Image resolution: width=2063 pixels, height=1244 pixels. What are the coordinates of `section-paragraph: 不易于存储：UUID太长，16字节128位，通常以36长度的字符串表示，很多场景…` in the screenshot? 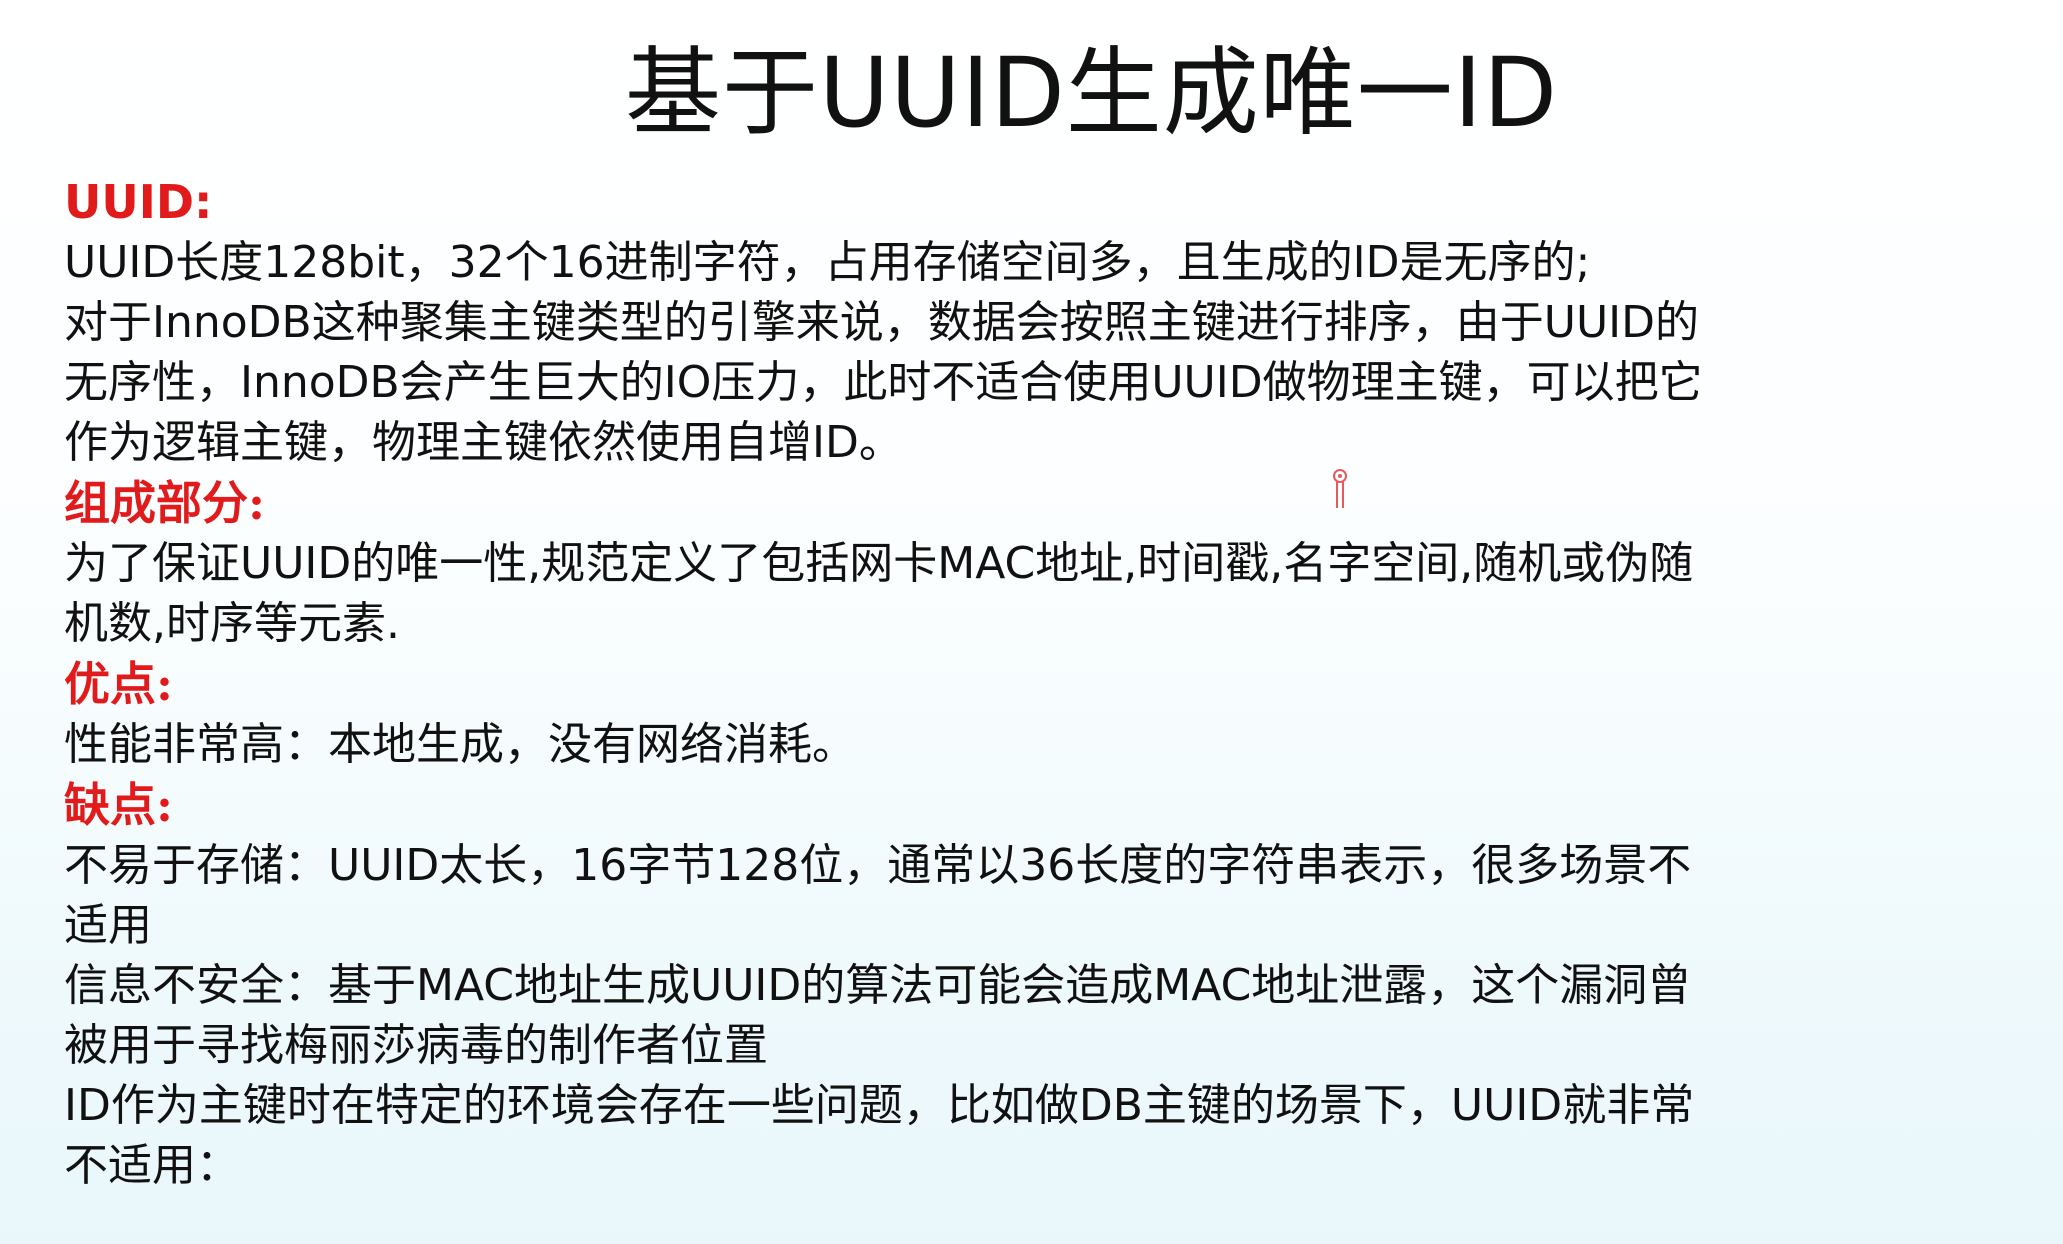 It's located at (878, 895).